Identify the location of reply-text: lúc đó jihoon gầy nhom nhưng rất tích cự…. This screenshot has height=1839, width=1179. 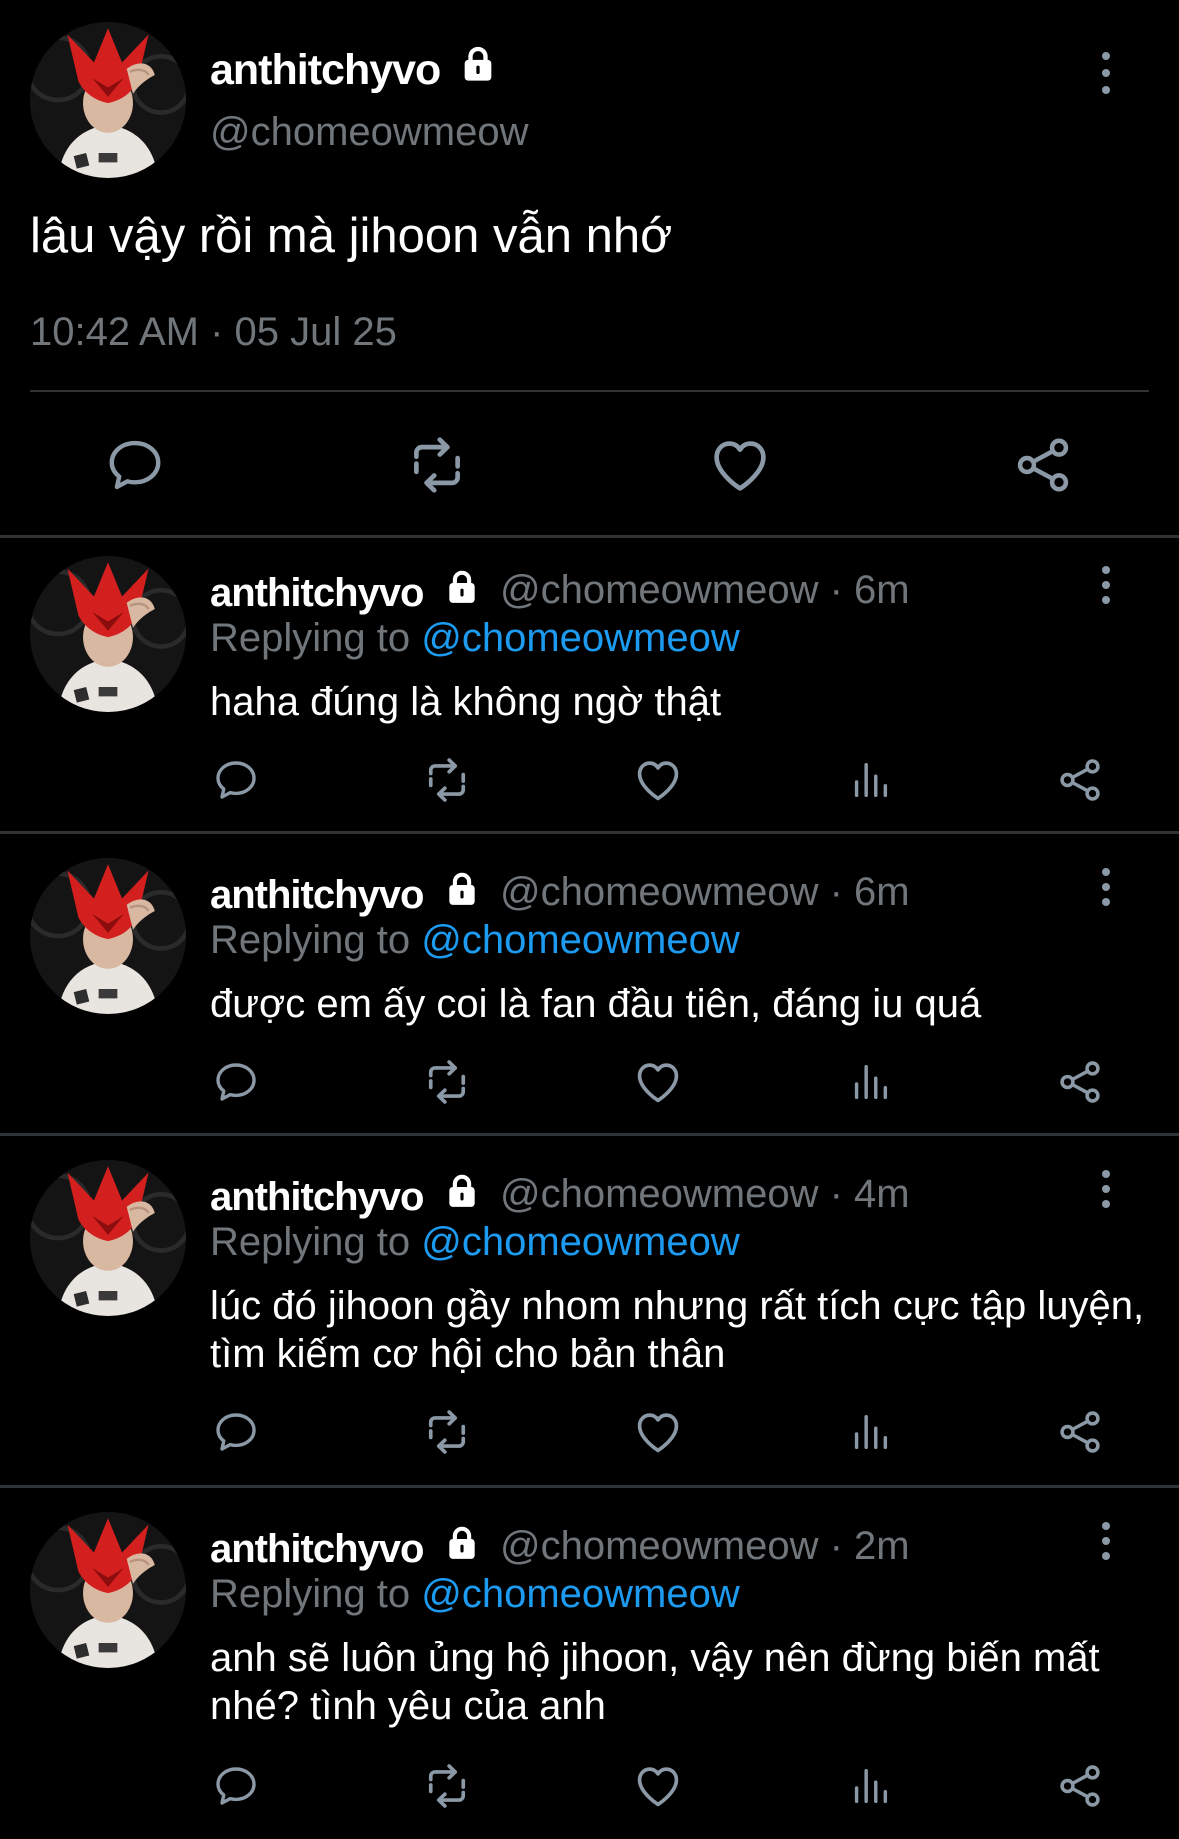
(677, 1330).